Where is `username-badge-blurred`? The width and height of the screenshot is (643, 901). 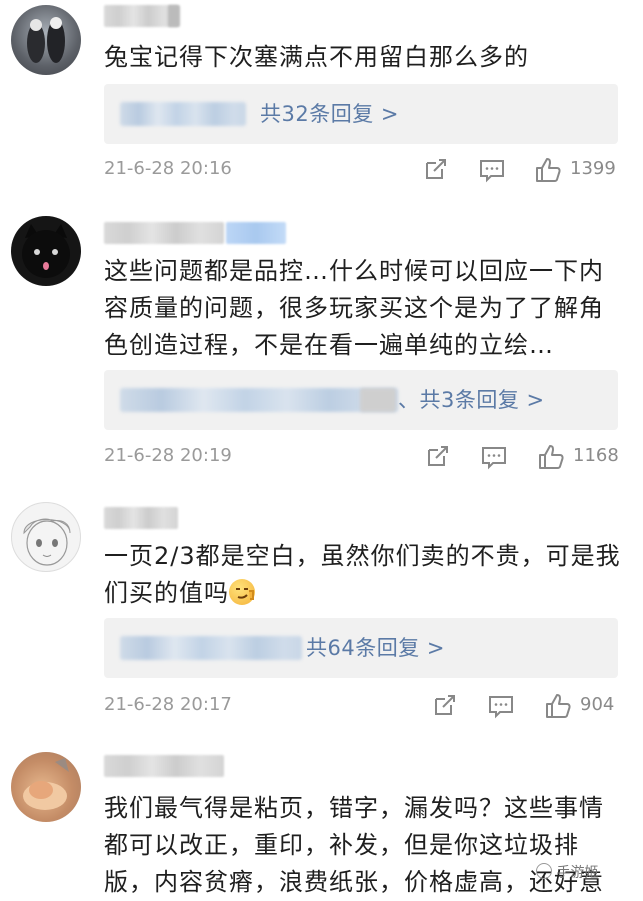
username-badge-blurred is located at coordinates (256, 233).